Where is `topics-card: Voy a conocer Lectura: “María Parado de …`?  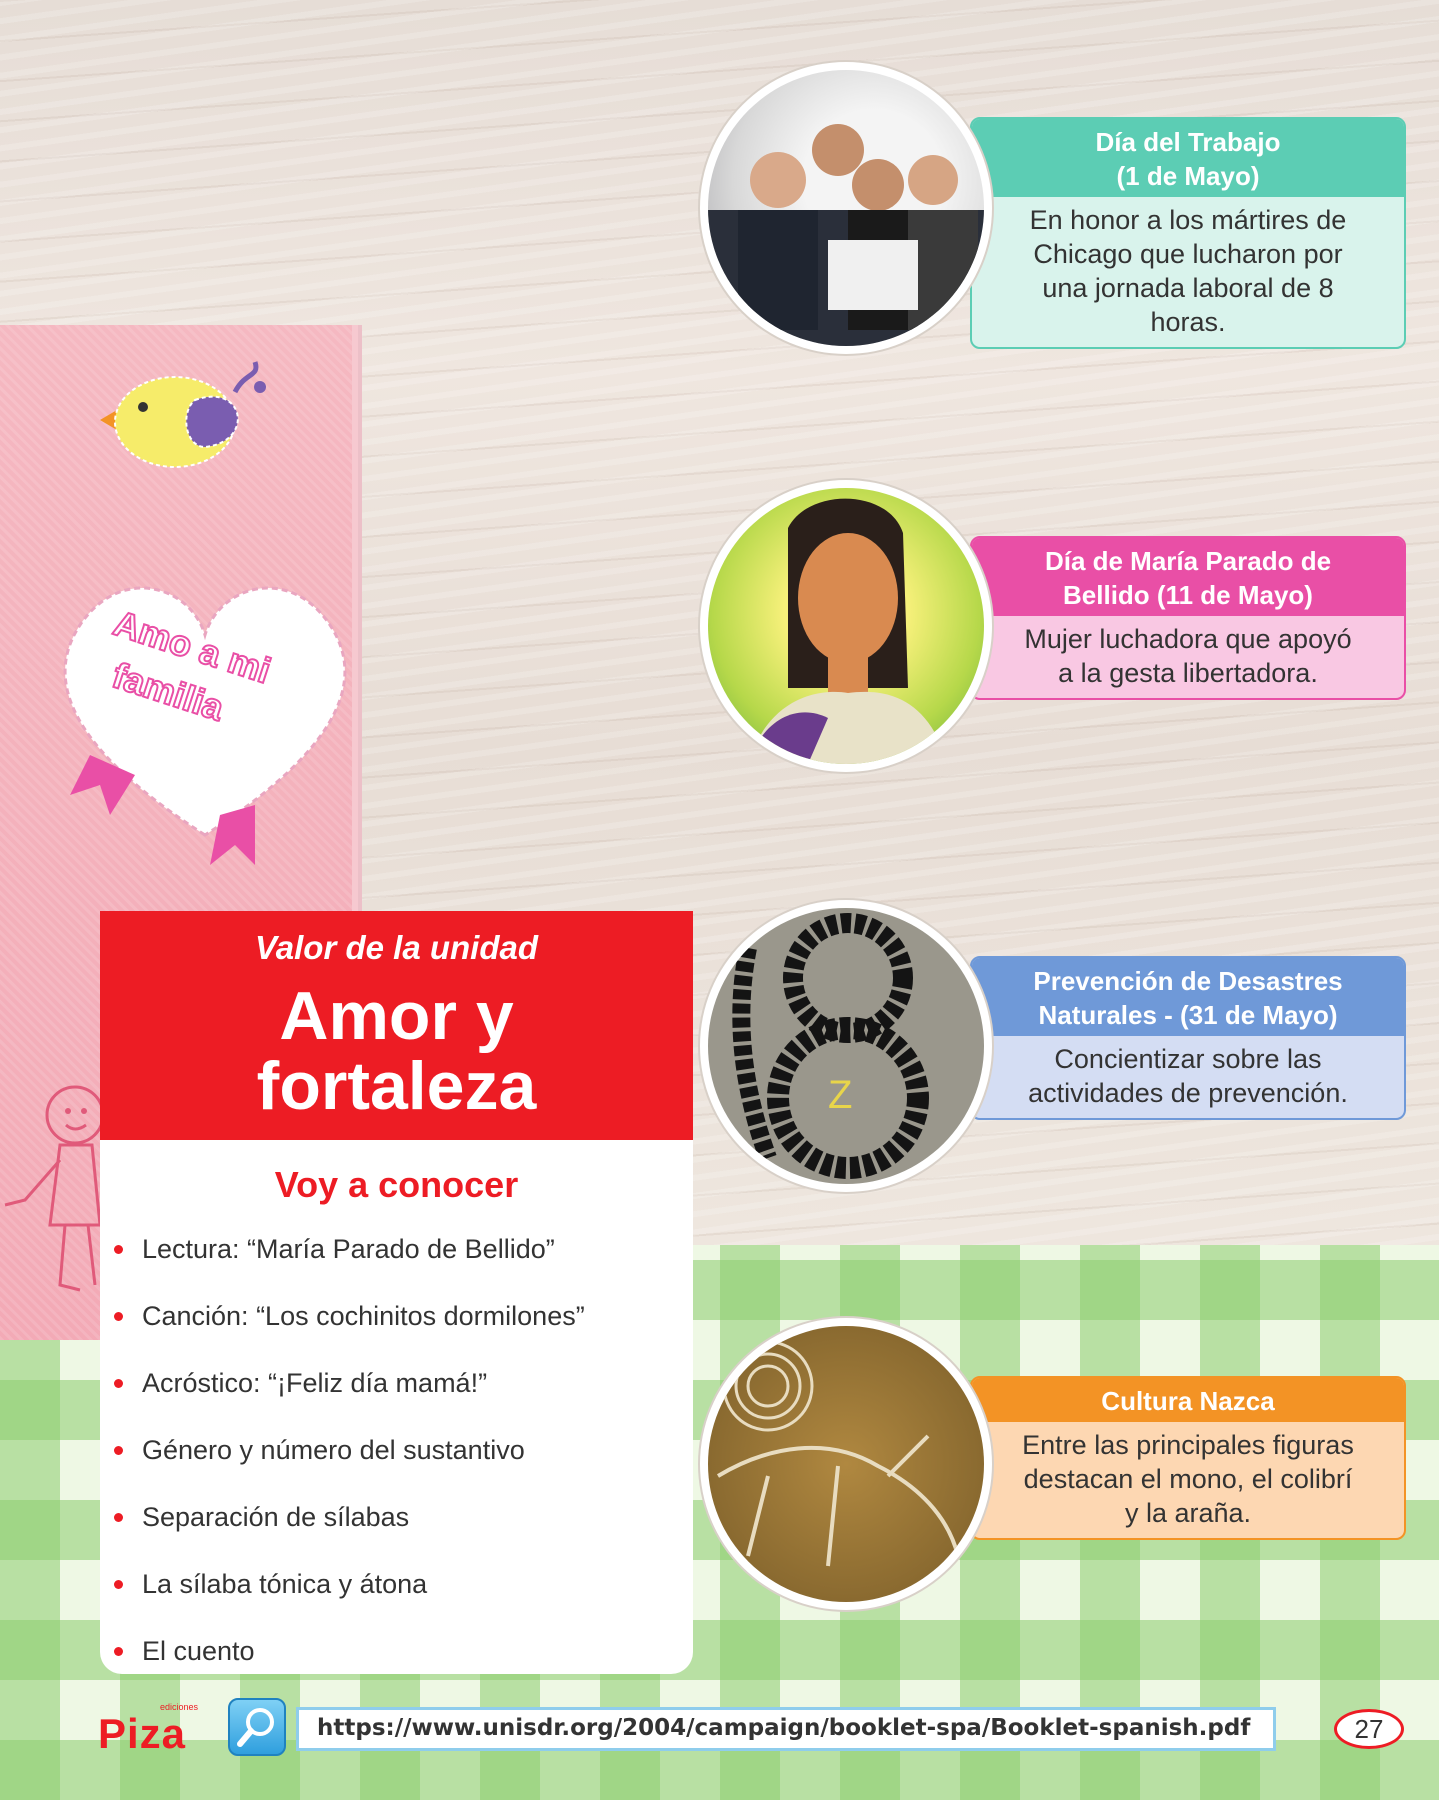 topics-card: Voy a conocer Lectura: “María Parado de … is located at coordinates (396, 1404).